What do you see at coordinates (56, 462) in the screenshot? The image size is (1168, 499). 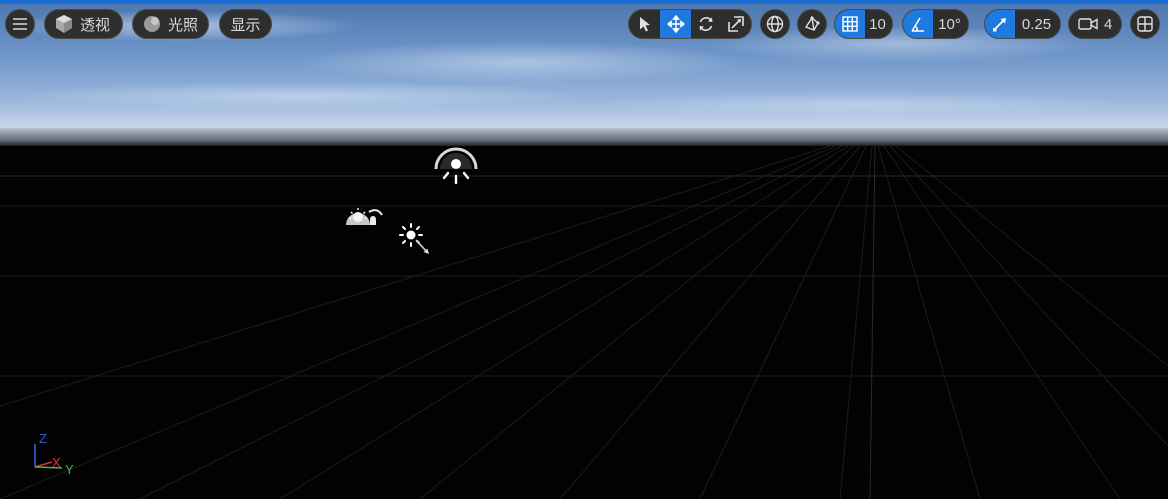 I see `axis-x-label: X` at bounding box center [56, 462].